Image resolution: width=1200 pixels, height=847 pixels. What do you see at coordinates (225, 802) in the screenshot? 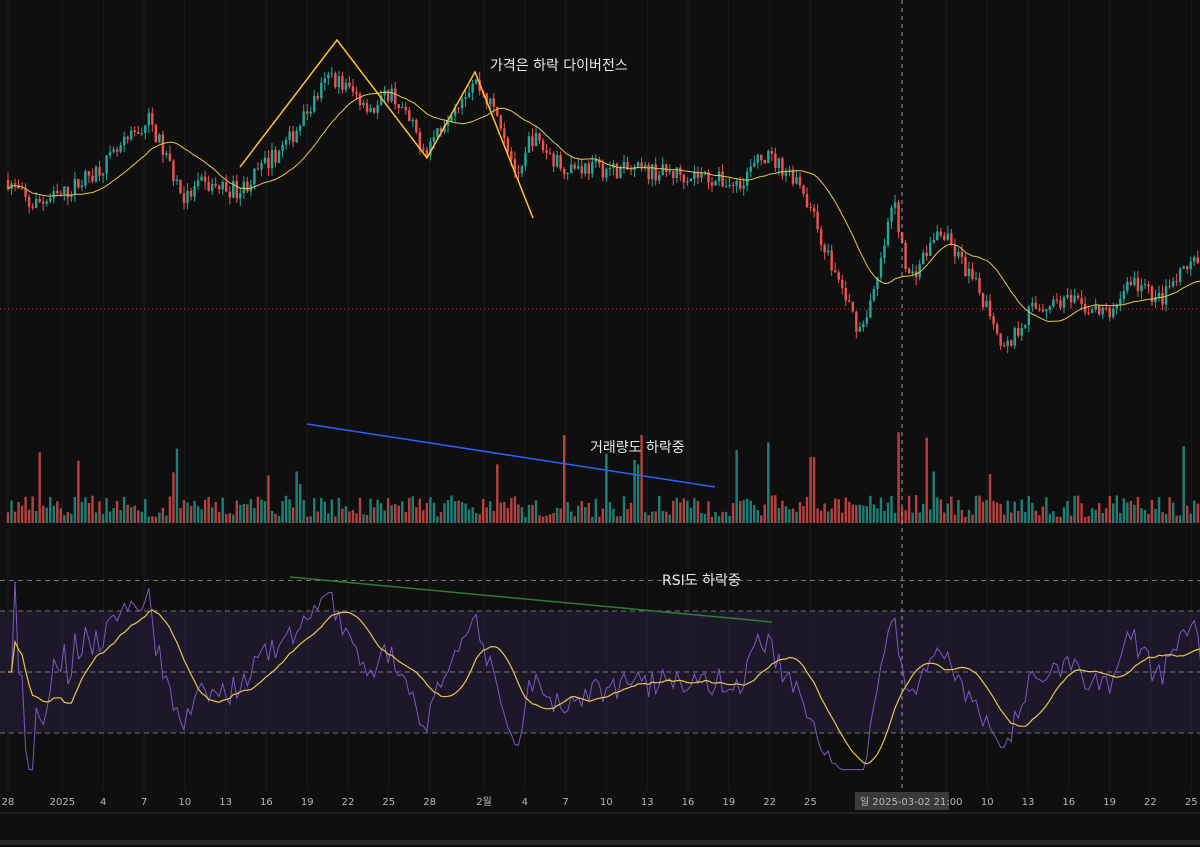
I see `x-tick-label: 13` at bounding box center [225, 802].